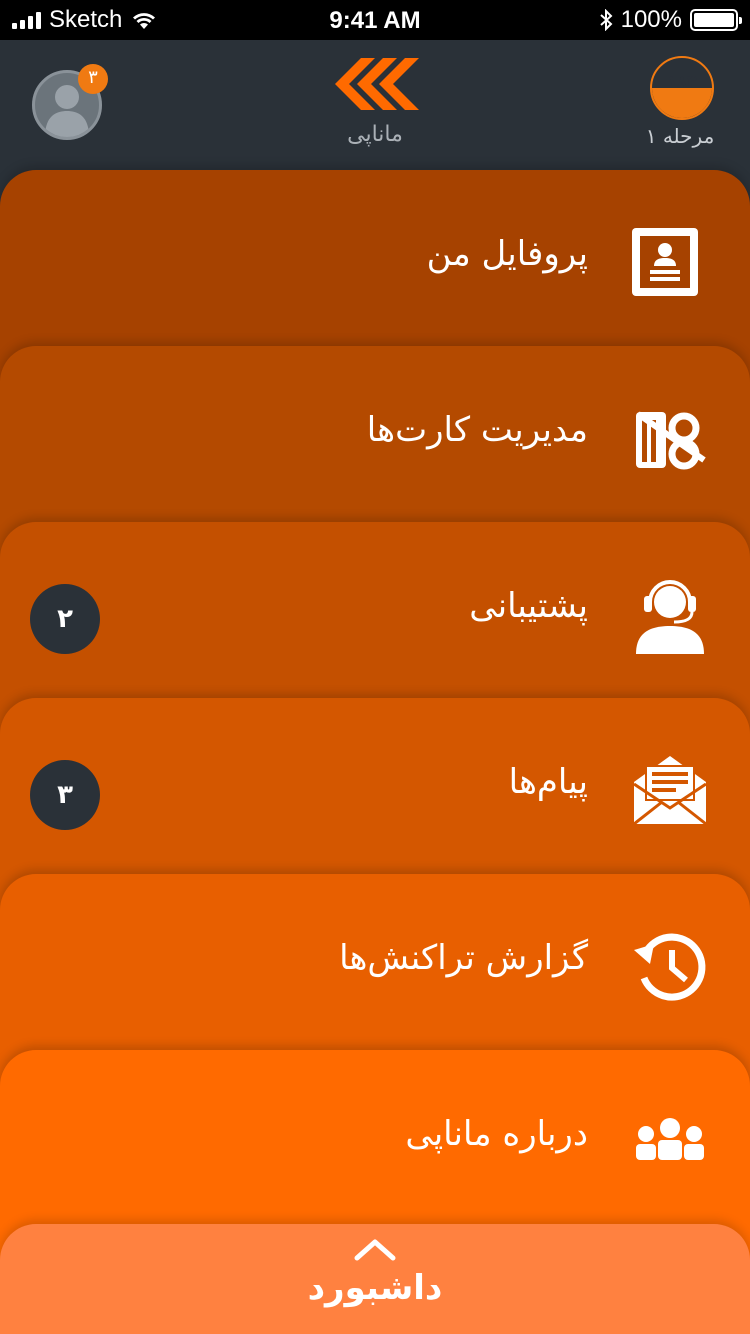 This screenshot has height=1334, width=750. I want to click on level-progress-fill, so click(682, 103).